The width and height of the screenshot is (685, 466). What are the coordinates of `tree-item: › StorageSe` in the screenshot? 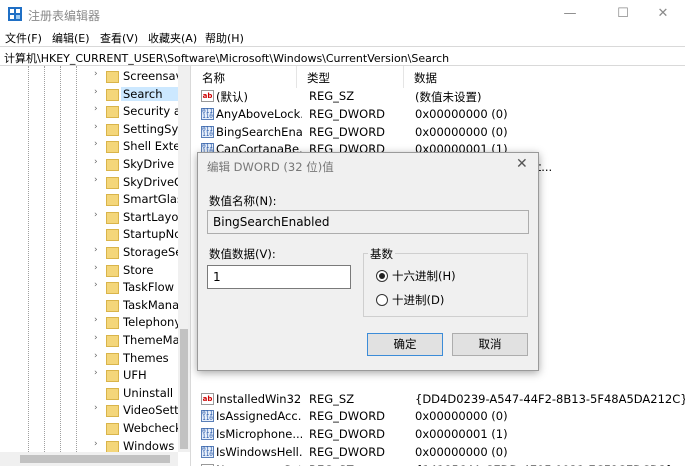 It's located at (137, 253).